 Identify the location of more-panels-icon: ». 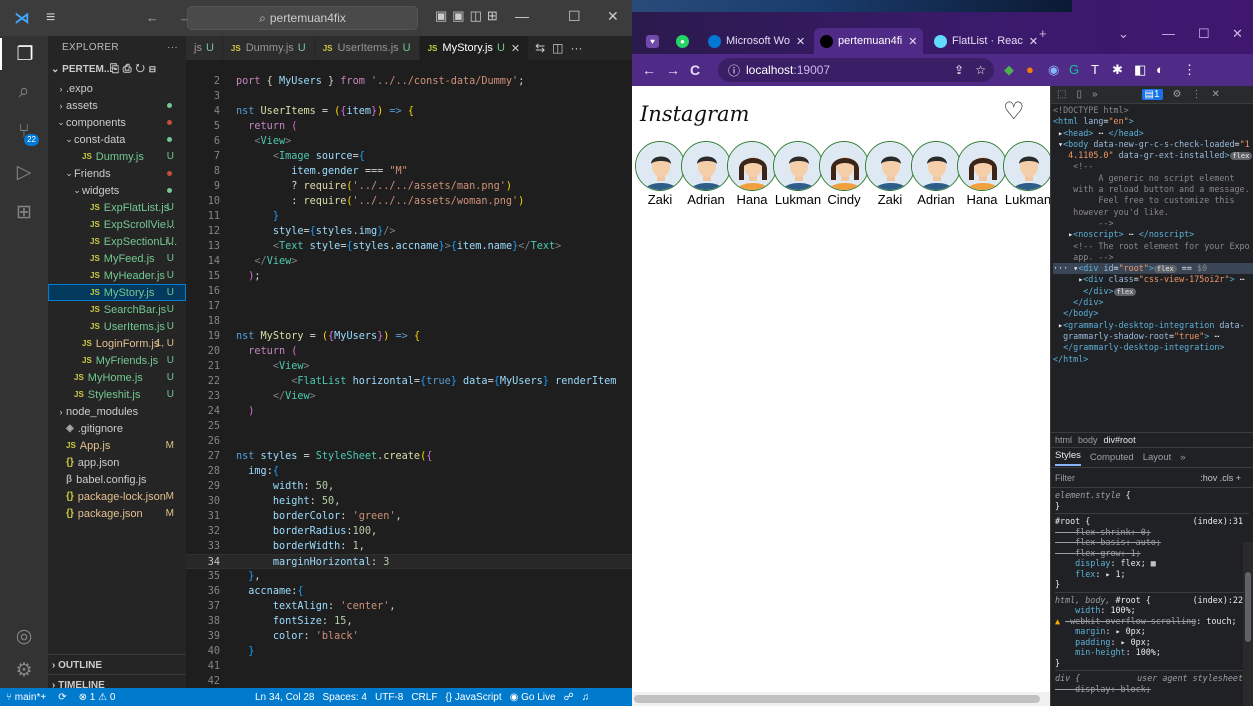
(1095, 94).